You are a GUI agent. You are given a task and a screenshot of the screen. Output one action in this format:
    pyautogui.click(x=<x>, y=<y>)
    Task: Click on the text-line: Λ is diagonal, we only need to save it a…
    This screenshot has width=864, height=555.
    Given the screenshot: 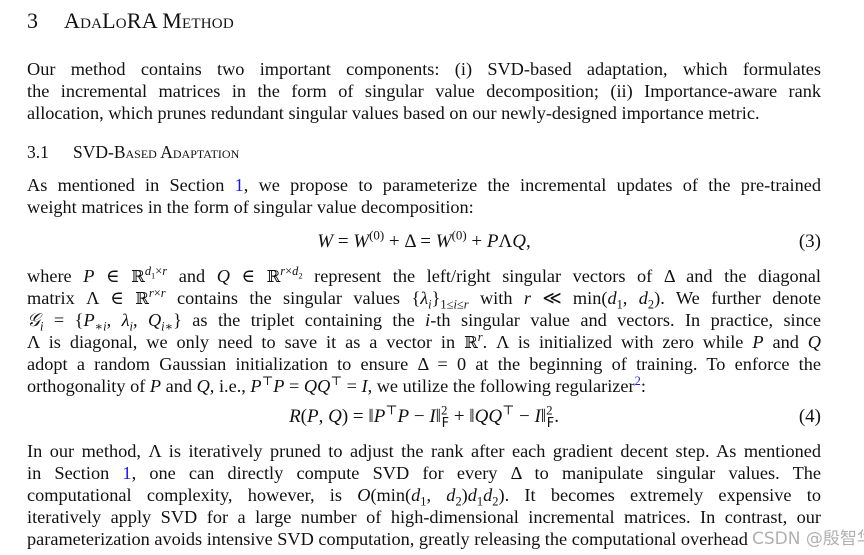 What is the action you would take?
    pyautogui.click(x=424, y=340)
    